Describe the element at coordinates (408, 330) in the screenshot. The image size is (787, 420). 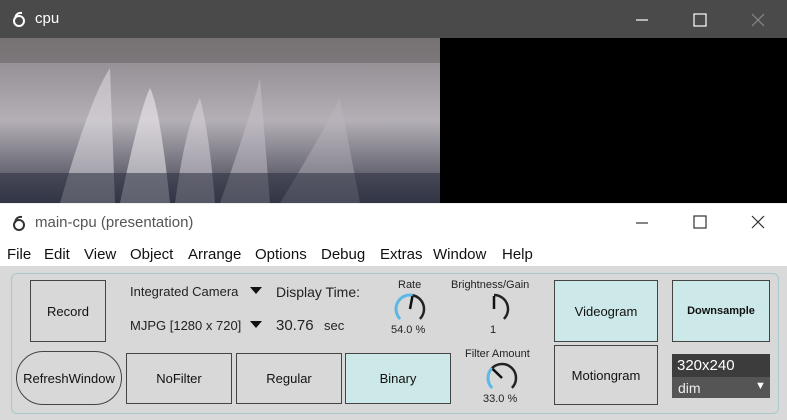
I see `rate-value: 54.0 %` at that location.